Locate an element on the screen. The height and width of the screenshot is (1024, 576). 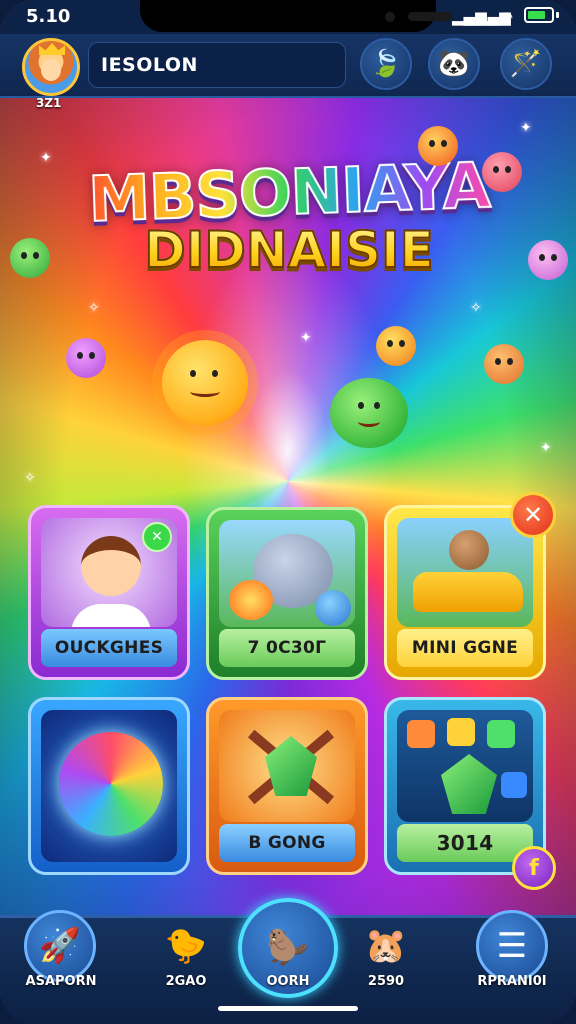
purple-creature-icon is located at coordinates (548, 260).